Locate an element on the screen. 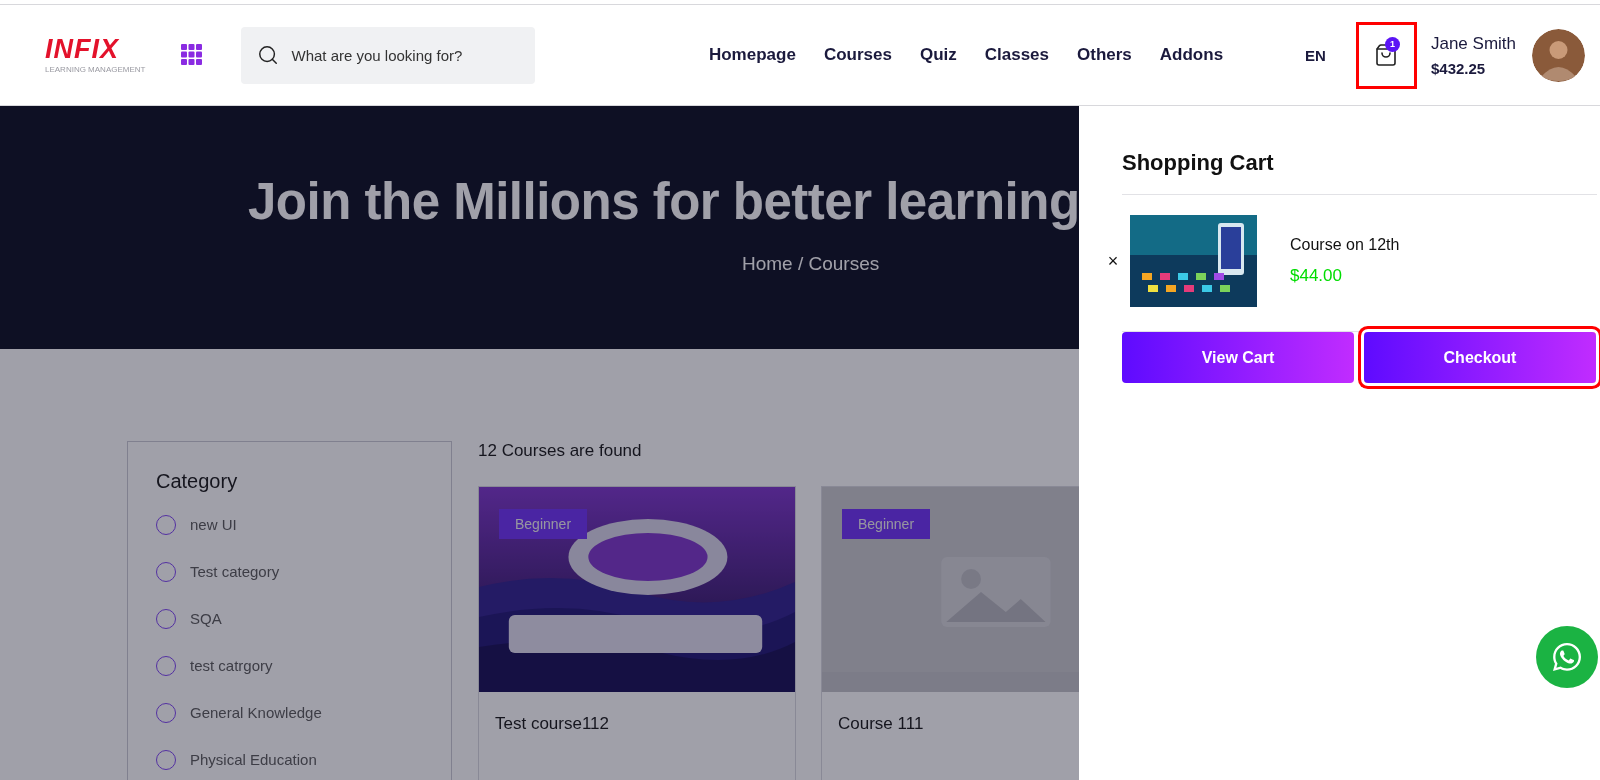 Image resolution: width=1600 pixels, height=780 pixels. breadcrumb: Home / Courses is located at coordinates (811, 264).